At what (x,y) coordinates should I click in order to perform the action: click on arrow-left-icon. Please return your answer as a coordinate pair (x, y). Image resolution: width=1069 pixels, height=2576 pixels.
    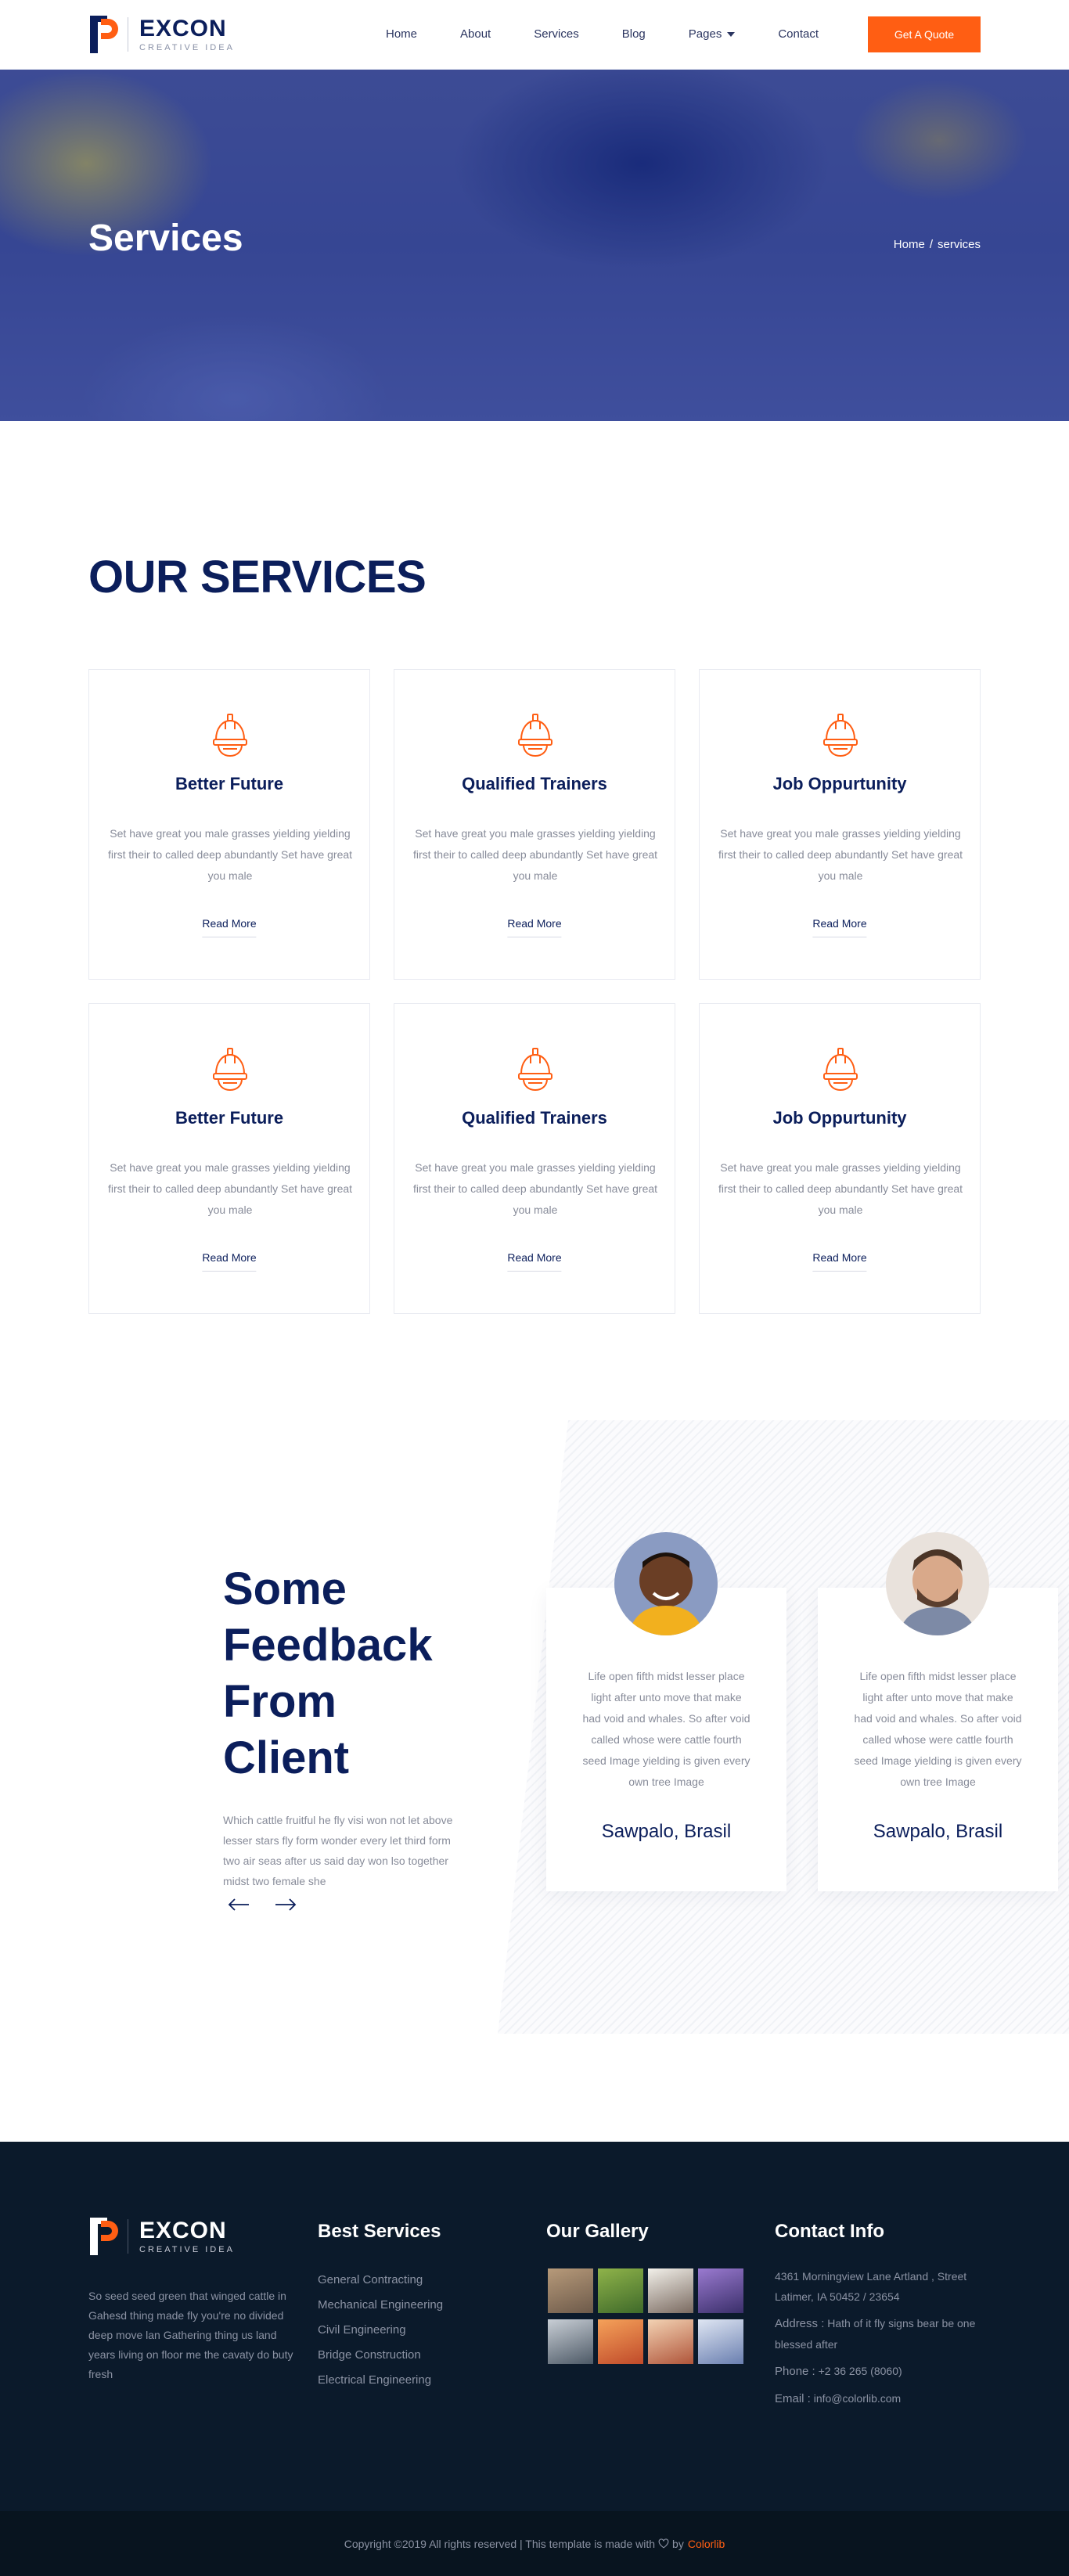
    Looking at the image, I should click on (239, 1904).